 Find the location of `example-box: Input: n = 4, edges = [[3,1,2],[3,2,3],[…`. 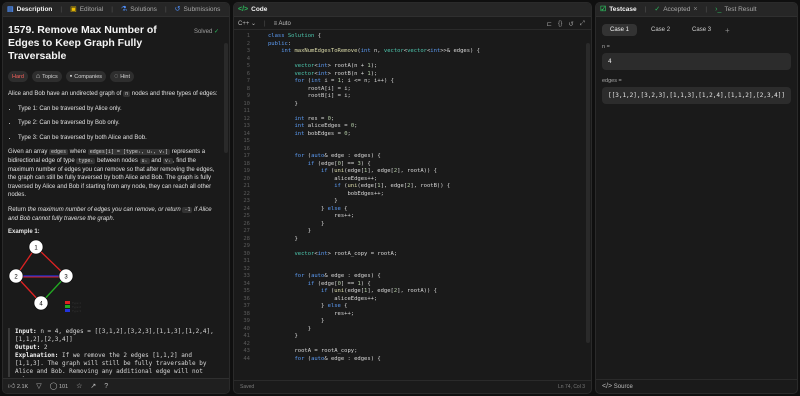

example-box: Input: n = 4, edges = [[3,1,2],[3,2,3],[… is located at coordinates (113, 352).